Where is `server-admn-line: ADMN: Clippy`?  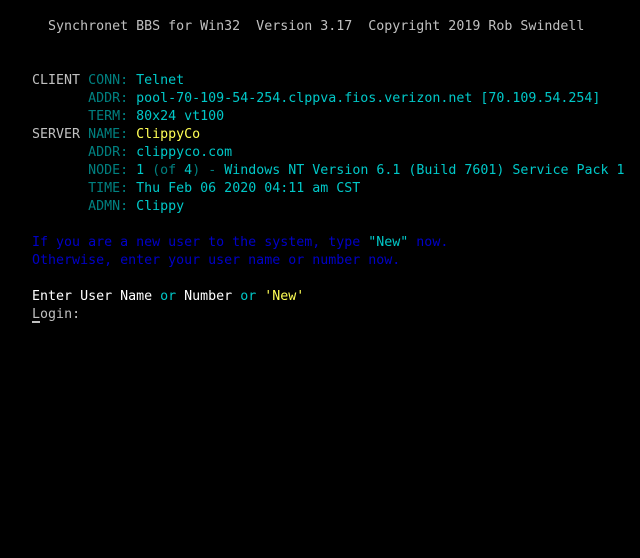 server-admn-line: ADMN: Clippy is located at coordinates (92, 197).